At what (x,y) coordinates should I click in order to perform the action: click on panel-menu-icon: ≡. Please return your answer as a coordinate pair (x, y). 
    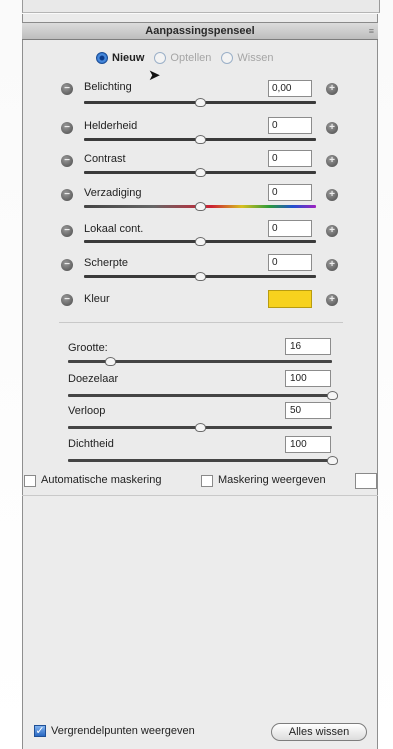
    Looking at the image, I should click on (371, 31).